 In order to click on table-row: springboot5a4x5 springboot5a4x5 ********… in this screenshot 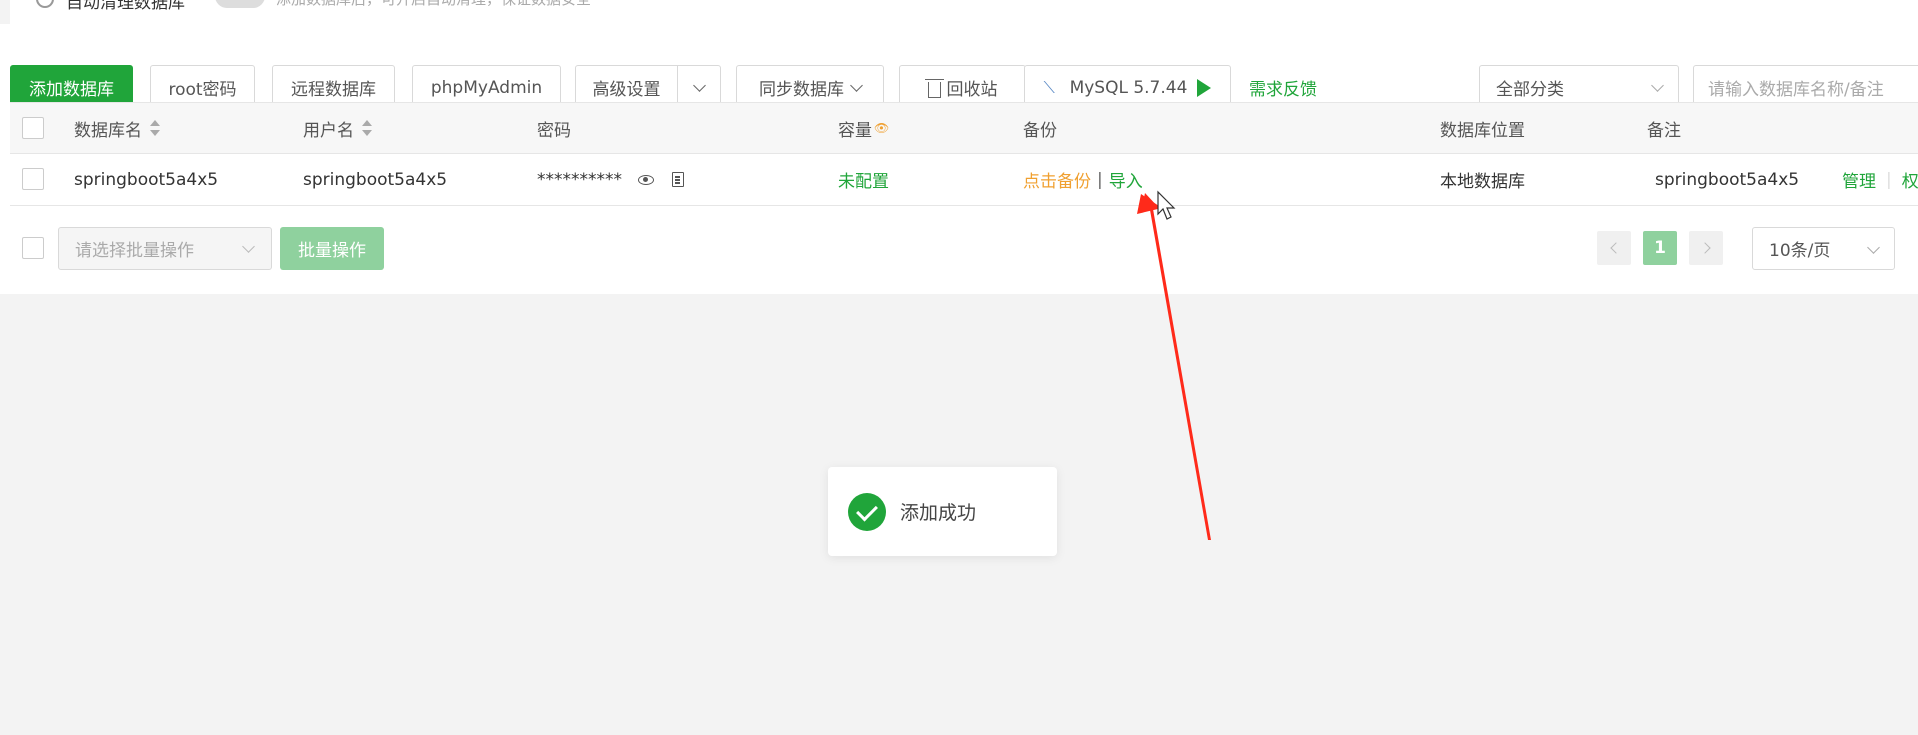, I will do `click(964, 180)`.